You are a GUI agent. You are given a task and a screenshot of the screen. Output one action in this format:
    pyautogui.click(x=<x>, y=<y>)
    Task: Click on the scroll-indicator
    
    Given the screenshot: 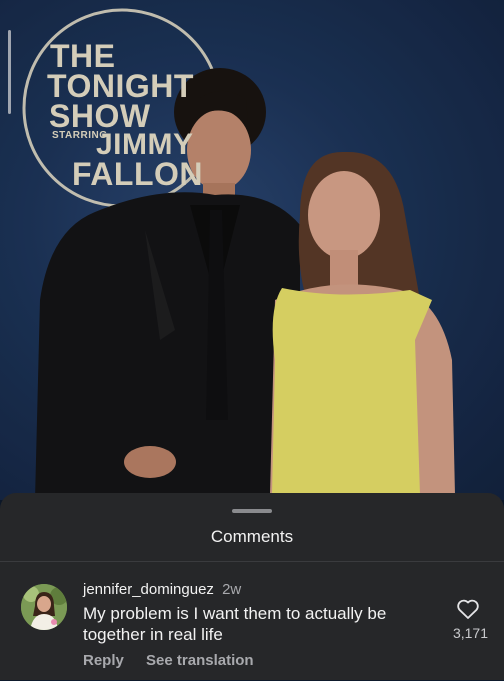 What is the action you would take?
    pyautogui.click(x=9, y=72)
    